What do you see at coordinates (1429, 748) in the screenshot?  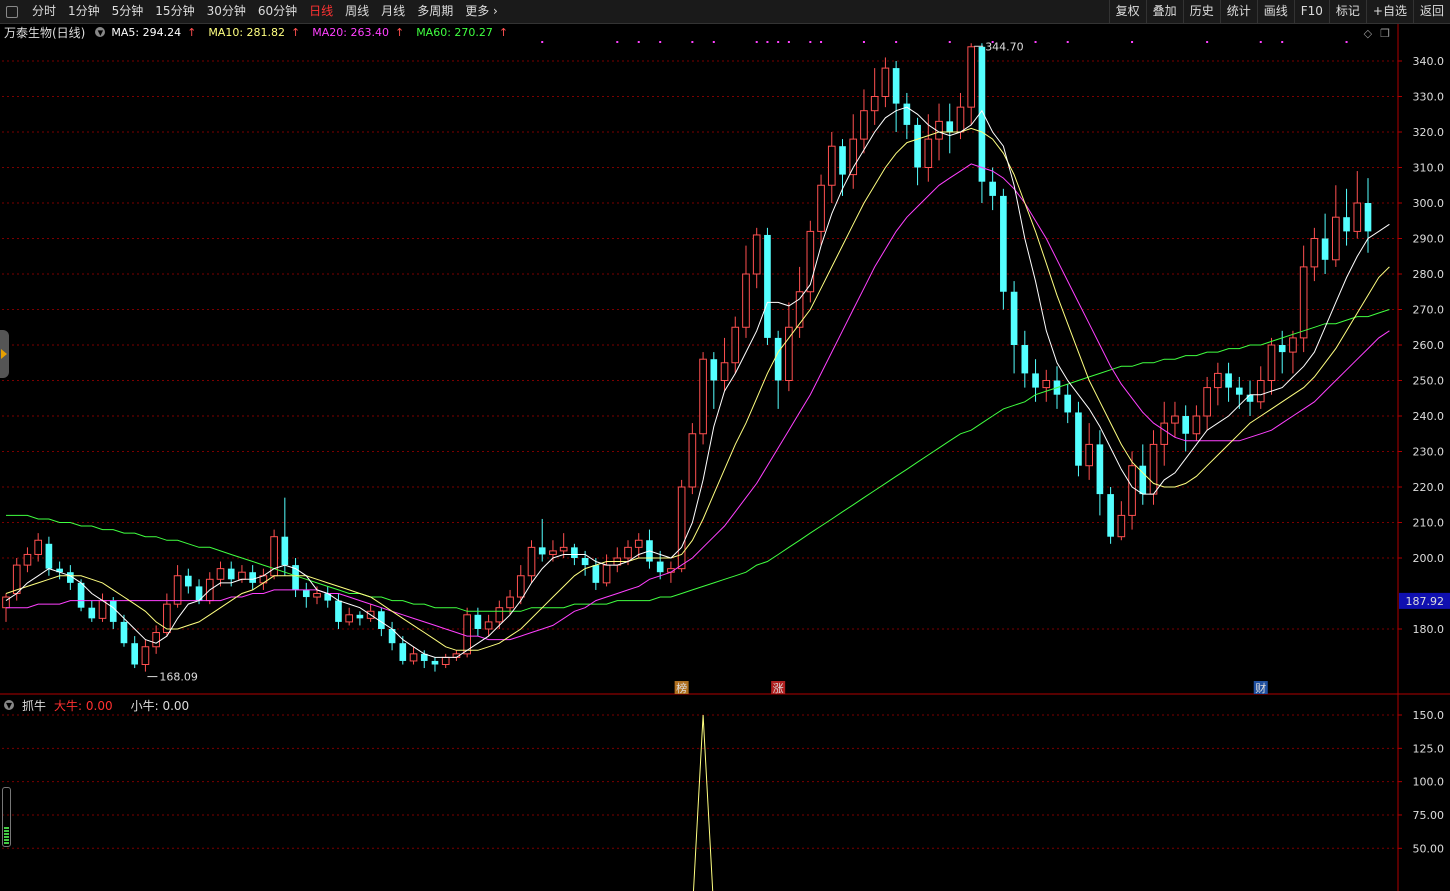 I see `indicator-tick-label: 125.0` at bounding box center [1429, 748].